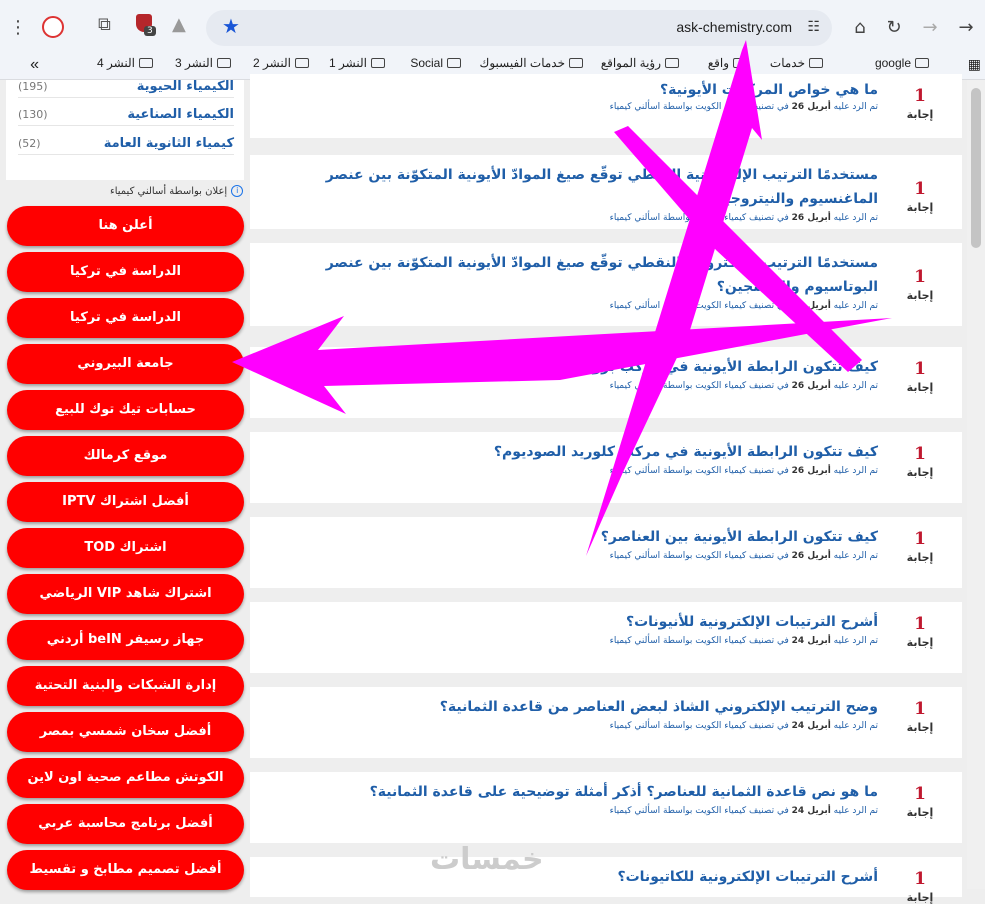  What do you see at coordinates (126, 144) in the screenshot?
I see `category-item: كيمياء الثانوية العامة (52)` at bounding box center [126, 144].